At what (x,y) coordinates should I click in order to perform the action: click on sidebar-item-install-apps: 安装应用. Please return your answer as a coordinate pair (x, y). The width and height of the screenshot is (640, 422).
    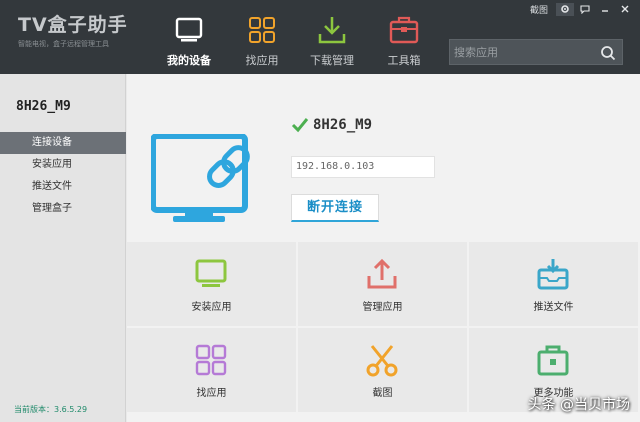
    Looking at the image, I should click on (63, 165).